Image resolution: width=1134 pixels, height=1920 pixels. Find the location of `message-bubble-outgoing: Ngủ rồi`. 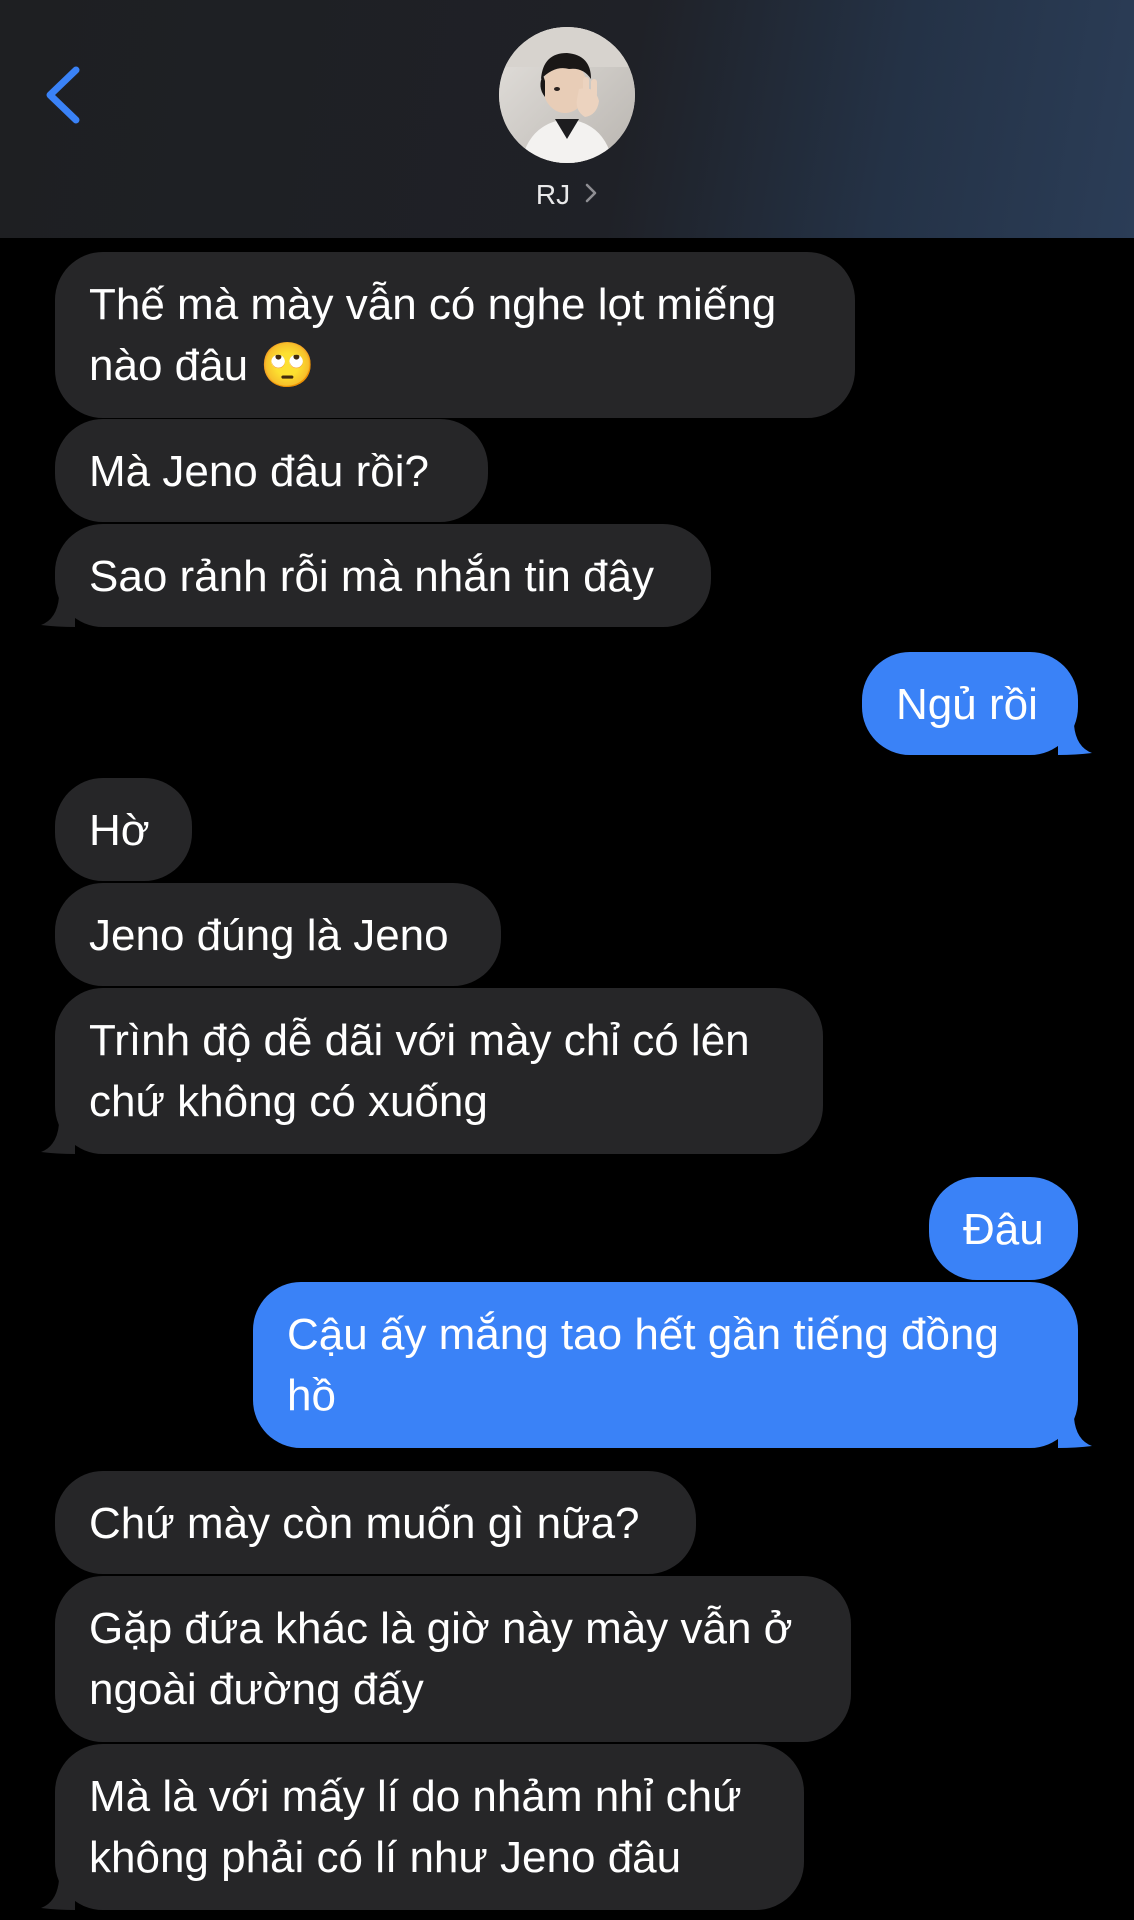

message-bubble-outgoing: Ngủ rồi is located at coordinates (977, 703).